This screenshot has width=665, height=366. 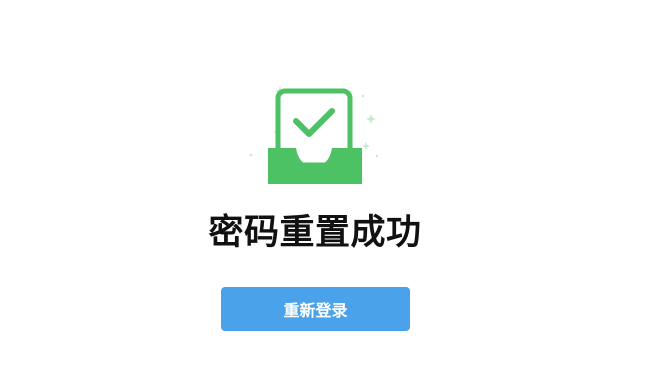 I want to click on relogin-button: 重新登录, so click(x=315, y=309).